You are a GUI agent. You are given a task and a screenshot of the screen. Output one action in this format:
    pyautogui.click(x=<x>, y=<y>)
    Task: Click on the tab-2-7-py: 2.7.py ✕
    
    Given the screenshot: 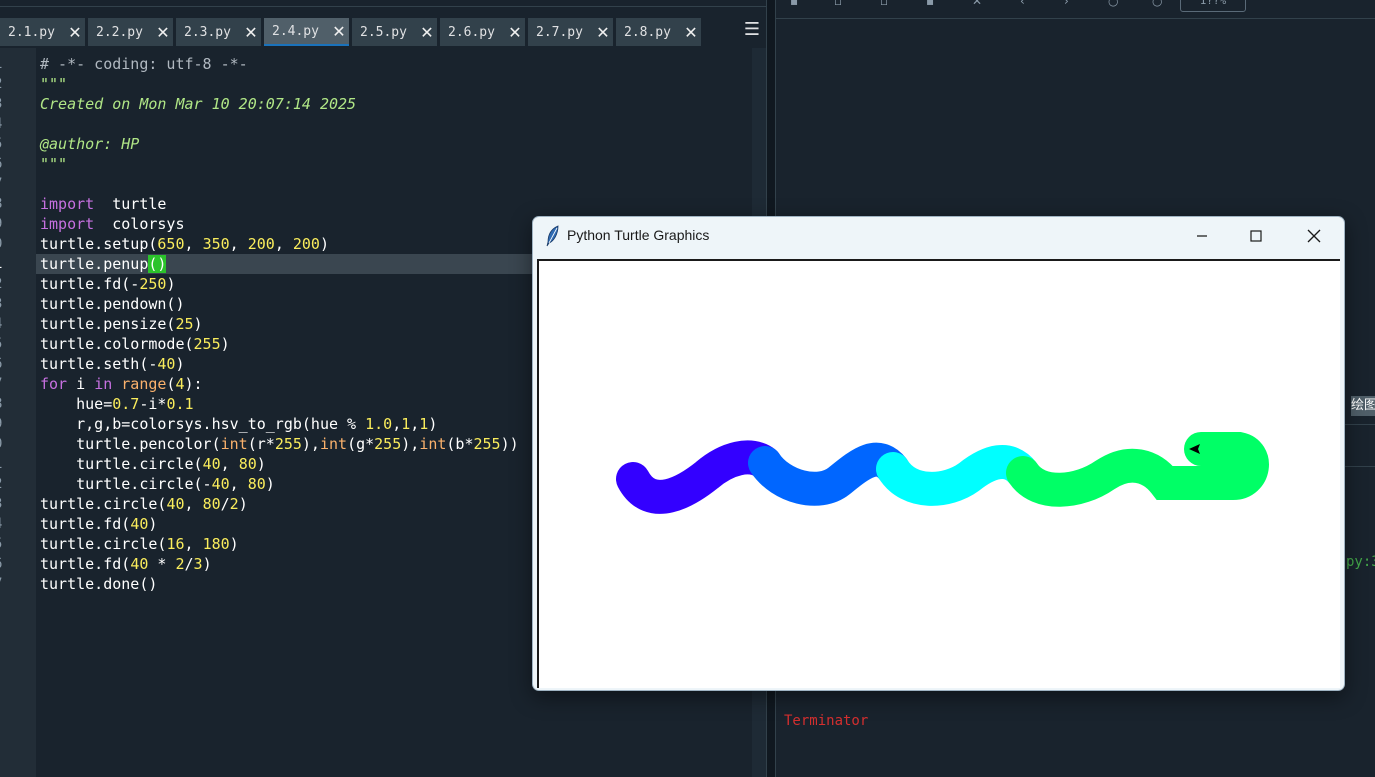 What is the action you would take?
    pyautogui.click(x=570, y=32)
    